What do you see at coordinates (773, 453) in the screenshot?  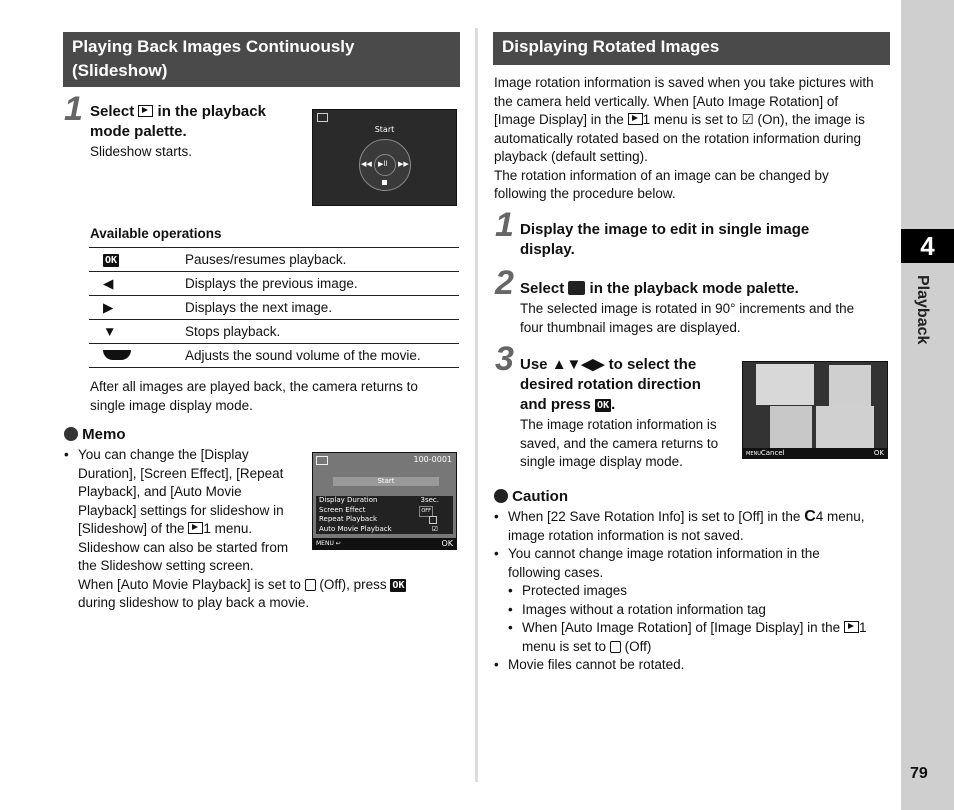 I see `cancel-label: Cancel` at bounding box center [773, 453].